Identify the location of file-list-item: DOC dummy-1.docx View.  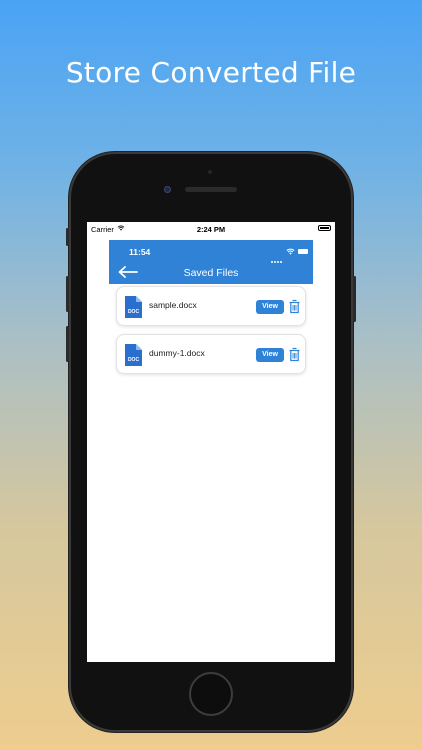
(211, 354).